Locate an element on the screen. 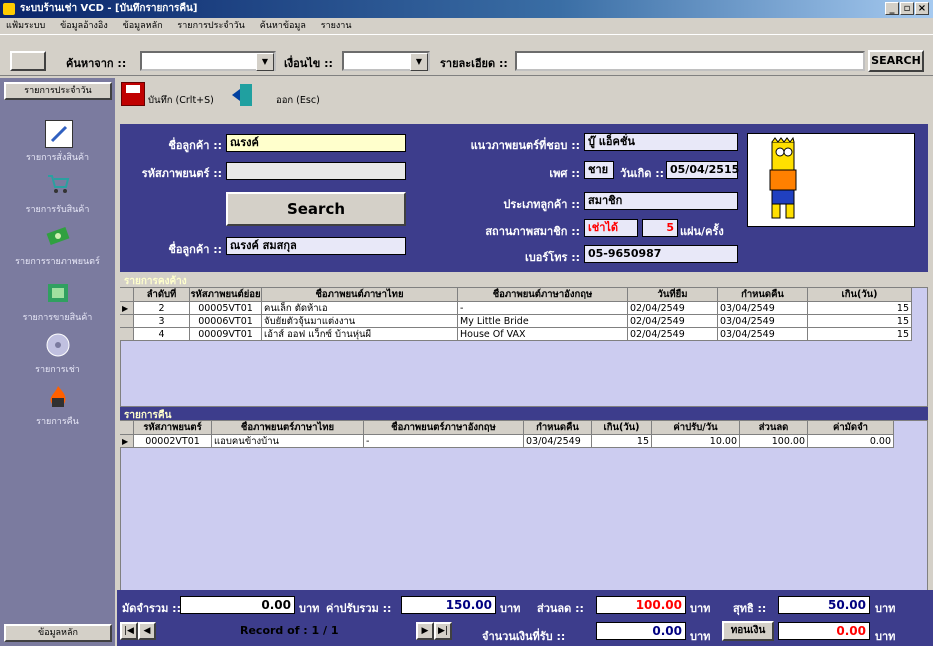  pencil-icon is located at coordinates (59, 134).